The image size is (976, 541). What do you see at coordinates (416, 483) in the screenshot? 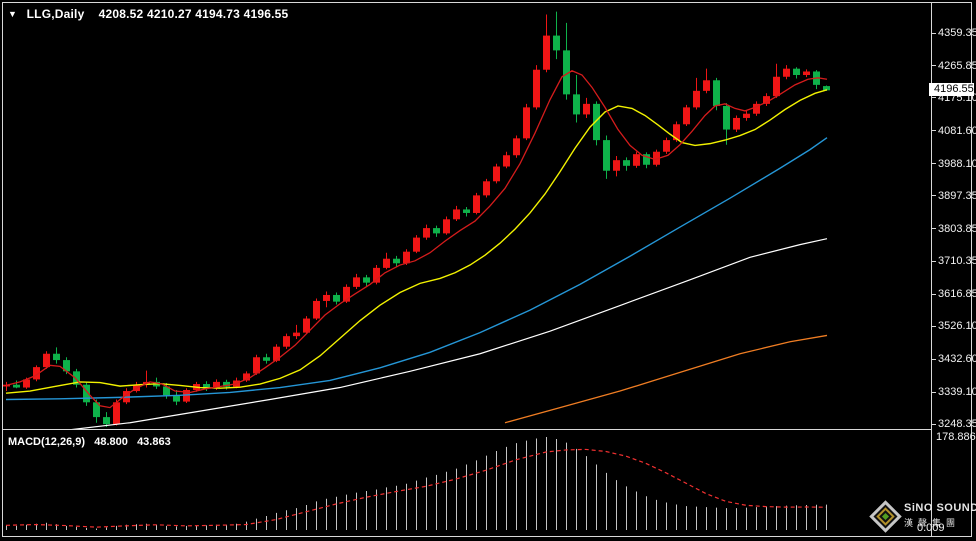
I see `macd-histogram` at bounding box center [416, 483].